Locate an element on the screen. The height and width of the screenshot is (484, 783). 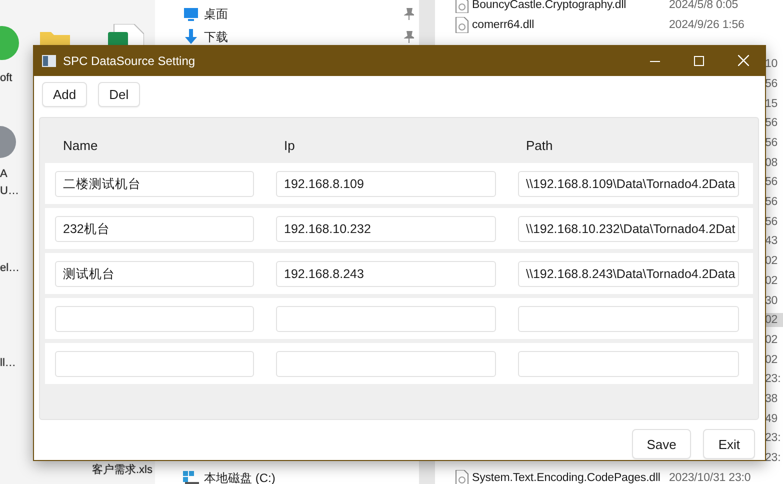
file-date: 38 is located at coordinates (772, 399).